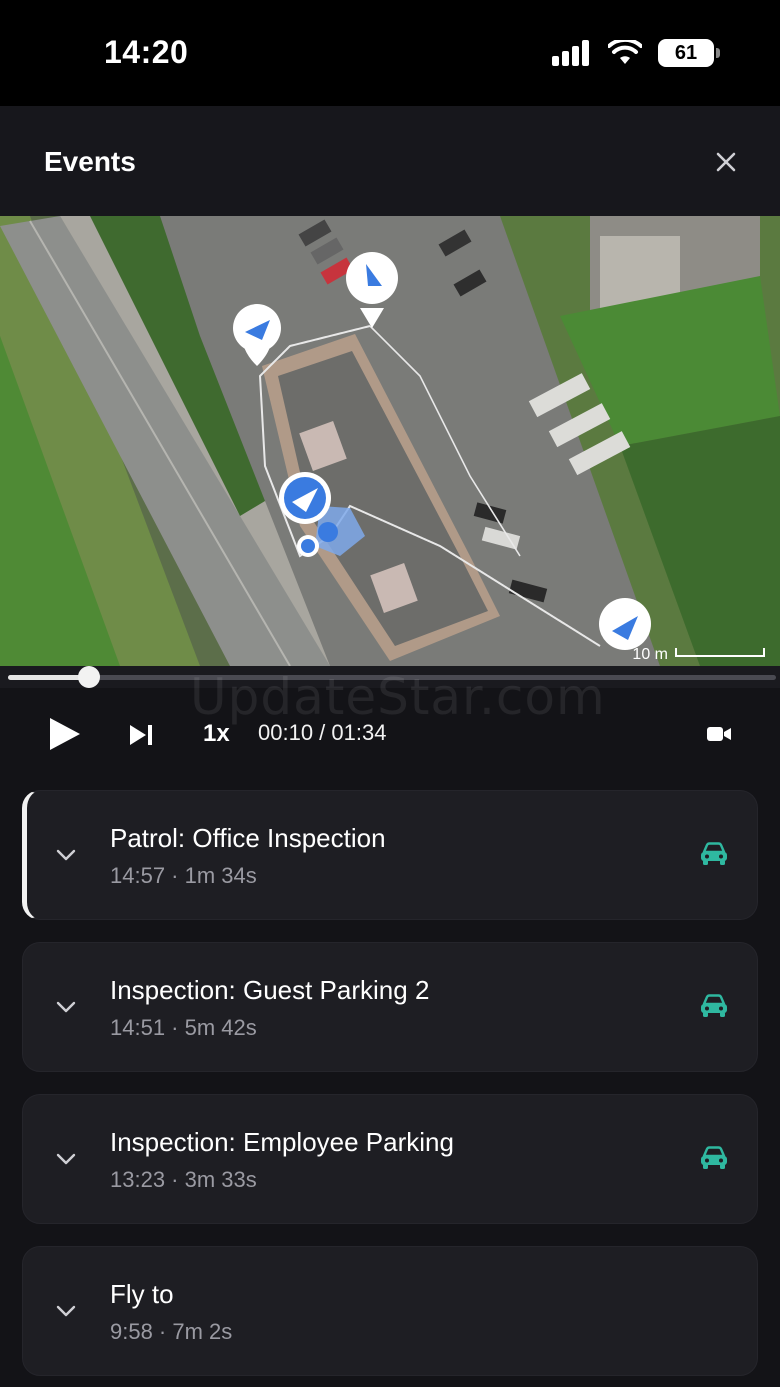  Describe the element at coordinates (183, 875) in the screenshot. I see `event-meta: 14:57 · 1m 34s` at that location.